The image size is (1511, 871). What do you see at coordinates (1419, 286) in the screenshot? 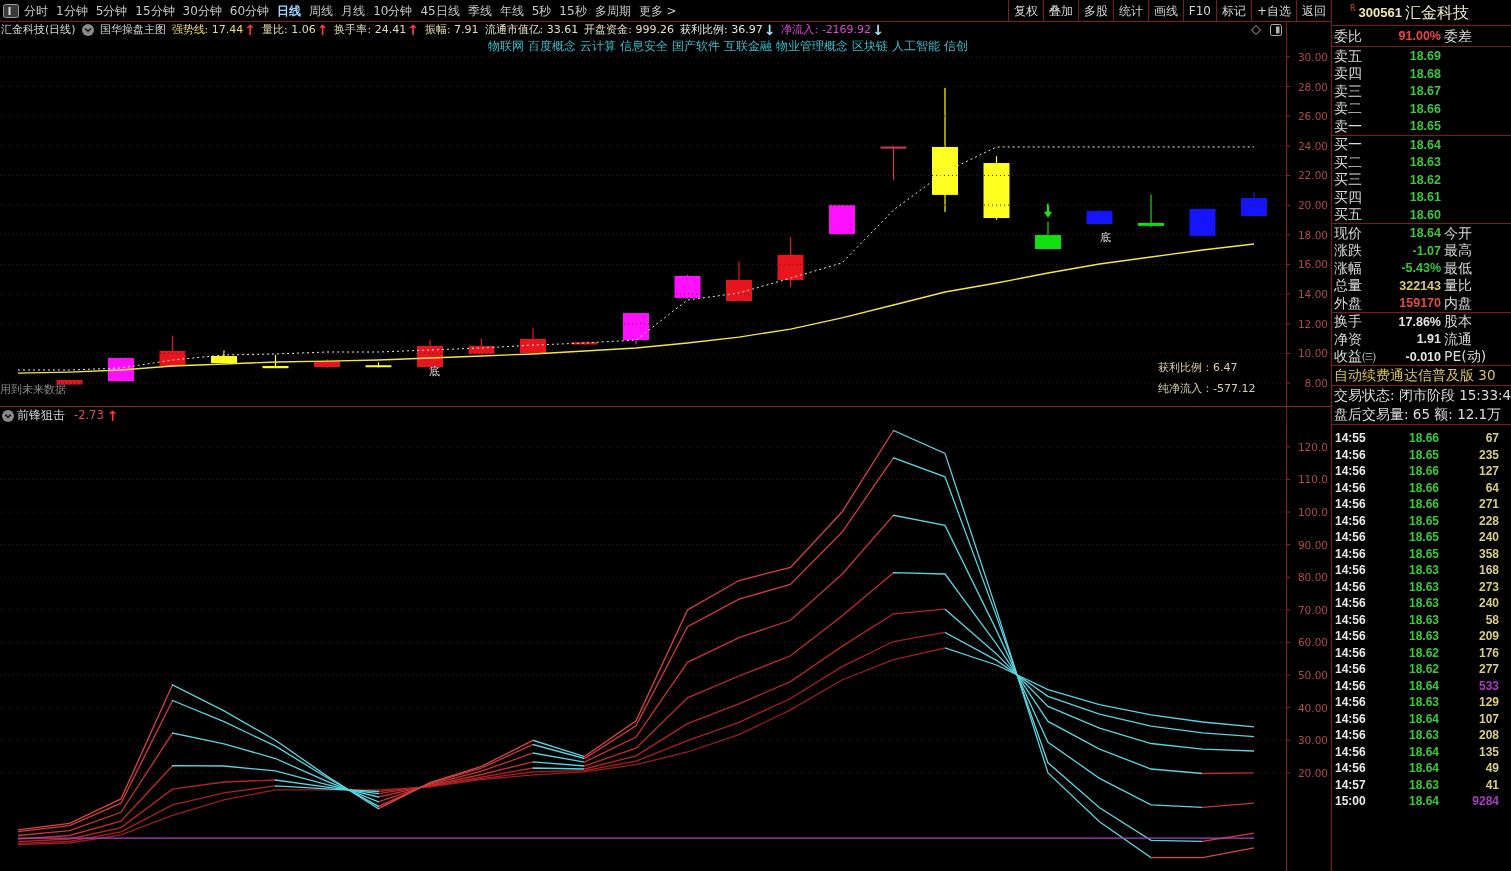
I see `field-value: 322143` at bounding box center [1419, 286].